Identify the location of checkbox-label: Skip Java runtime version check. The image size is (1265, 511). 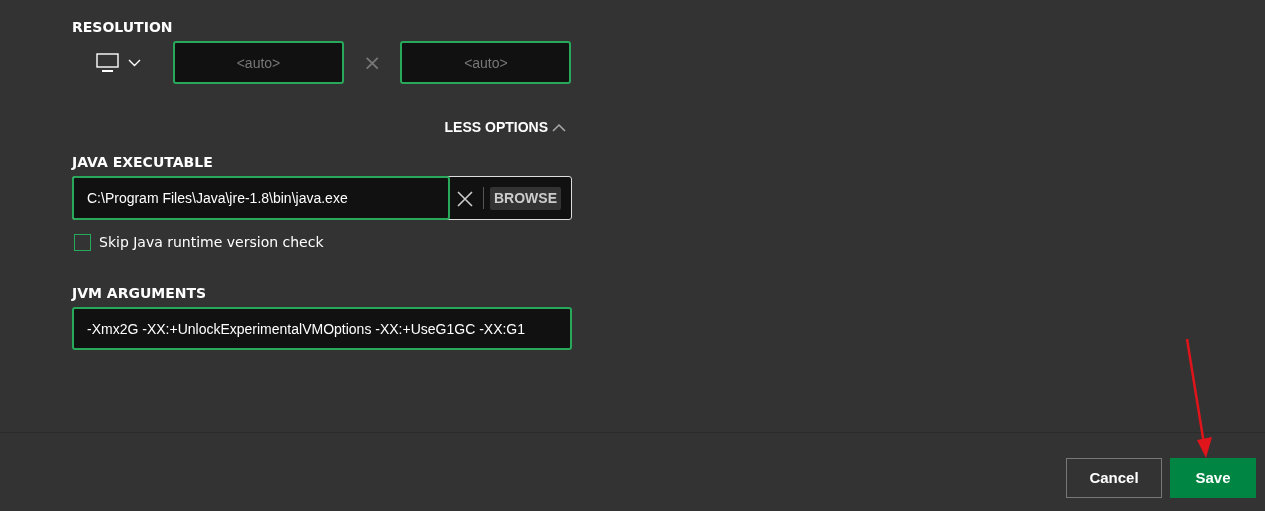
(211, 242).